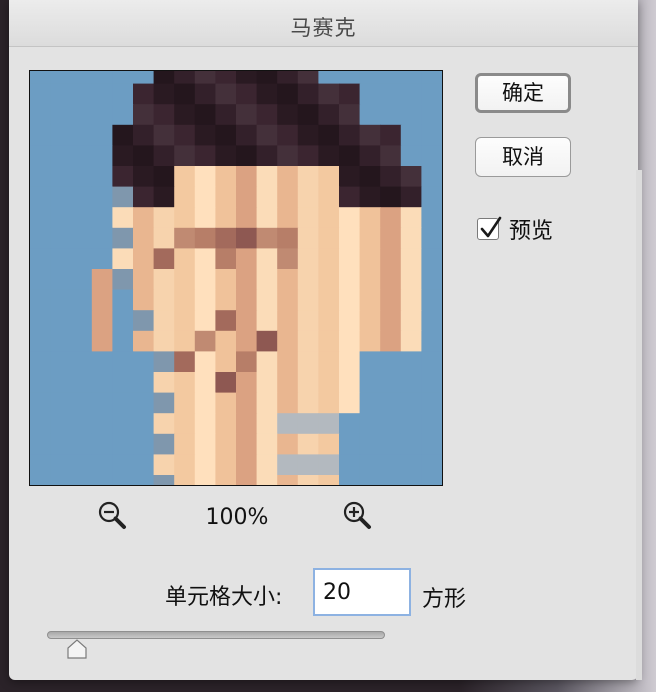 The image size is (656, 692). Describe the element at coordinates (444, 599) in the screenshot. I see `cell-size-unit: 方形` at that location.